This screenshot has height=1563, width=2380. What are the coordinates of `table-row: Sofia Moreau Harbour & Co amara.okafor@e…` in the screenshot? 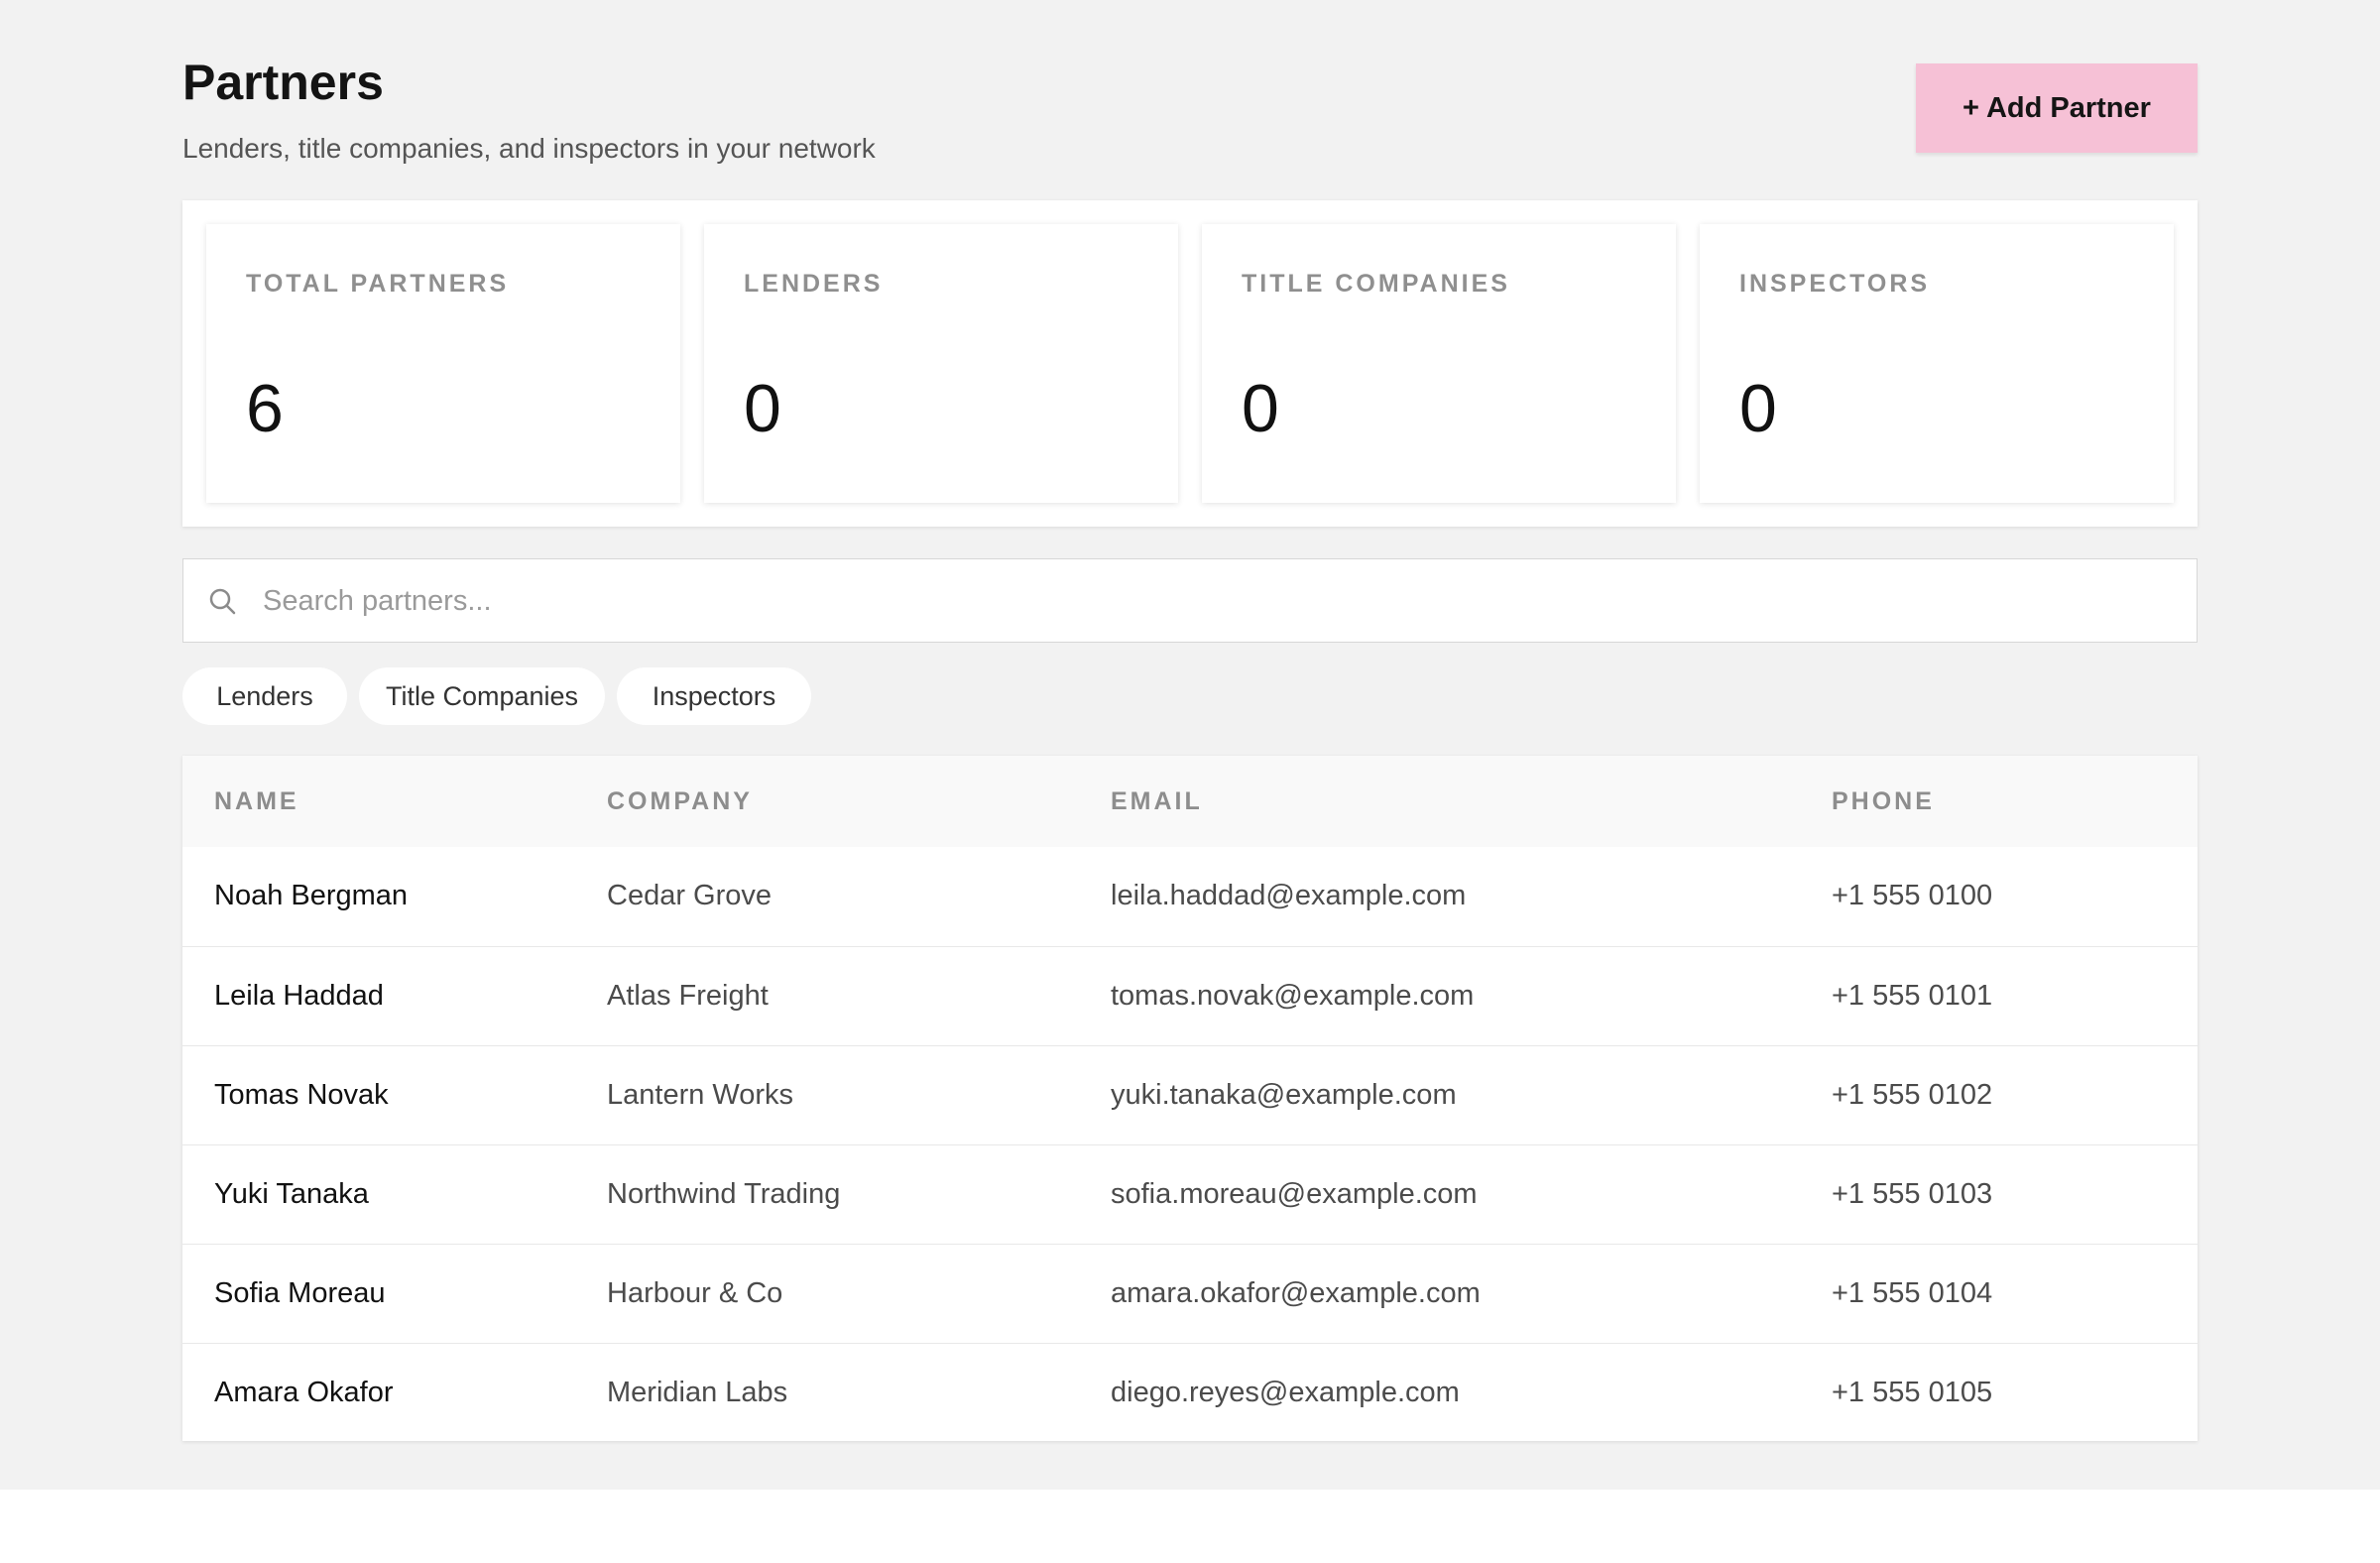 It's located at (1190, 1293).